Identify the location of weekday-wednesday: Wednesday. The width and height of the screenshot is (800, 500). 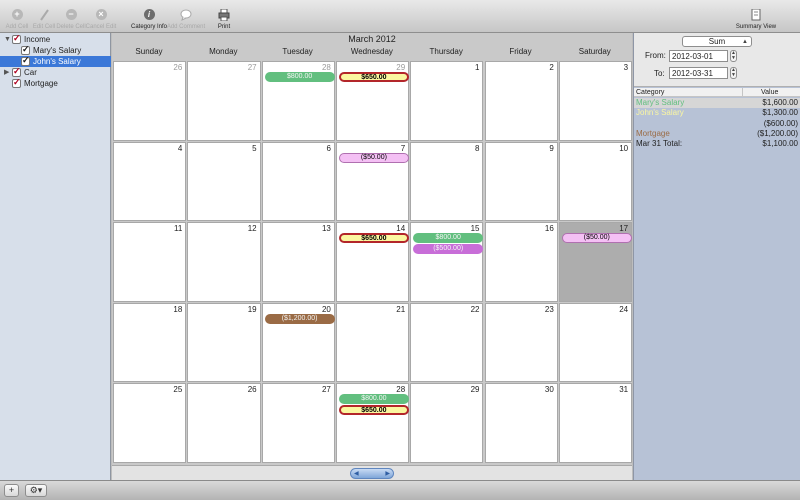
(371, 51).